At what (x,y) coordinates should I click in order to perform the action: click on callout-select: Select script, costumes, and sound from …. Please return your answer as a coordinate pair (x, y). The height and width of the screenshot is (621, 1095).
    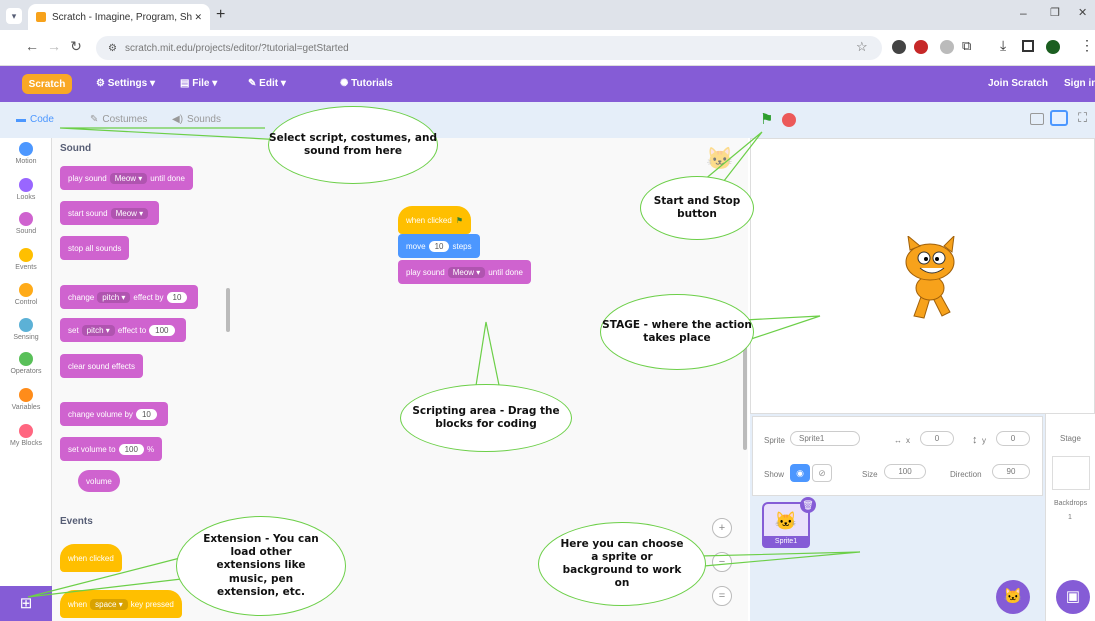
    Looking at the image, I should click on (353, 145).